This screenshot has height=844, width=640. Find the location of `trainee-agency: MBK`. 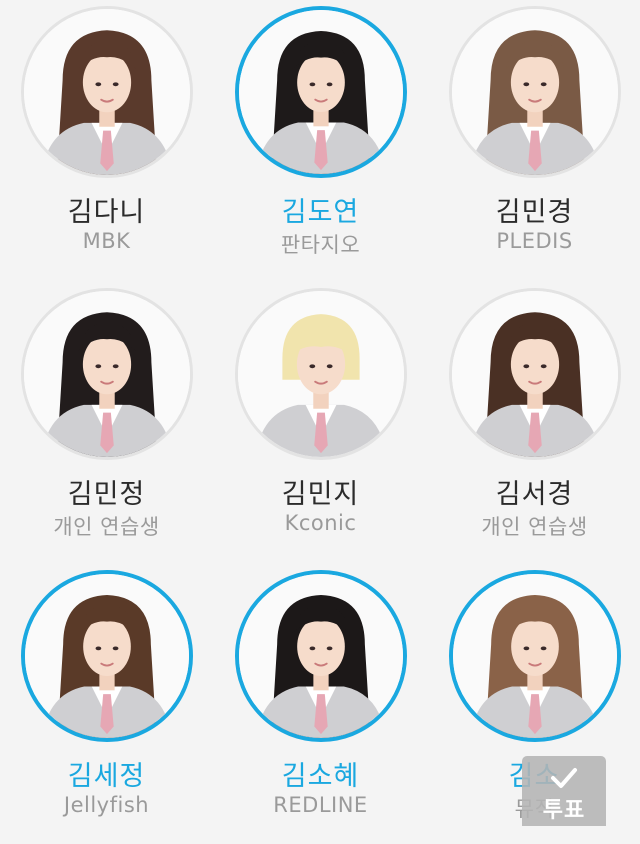

trainee-agency: MBK is located at coordinates (106, 241).